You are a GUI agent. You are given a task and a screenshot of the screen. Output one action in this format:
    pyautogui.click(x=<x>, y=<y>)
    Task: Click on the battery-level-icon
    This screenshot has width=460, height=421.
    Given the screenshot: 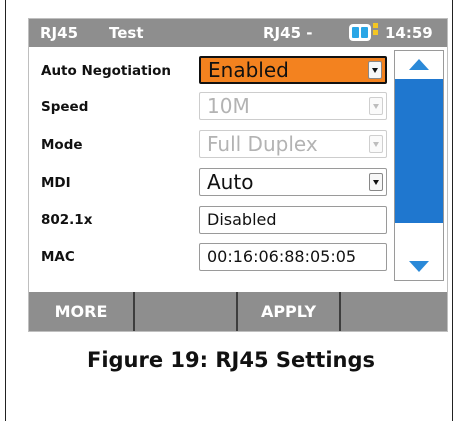 What is the action you would take?
    pyautogui.click(x=375, y=32)
    